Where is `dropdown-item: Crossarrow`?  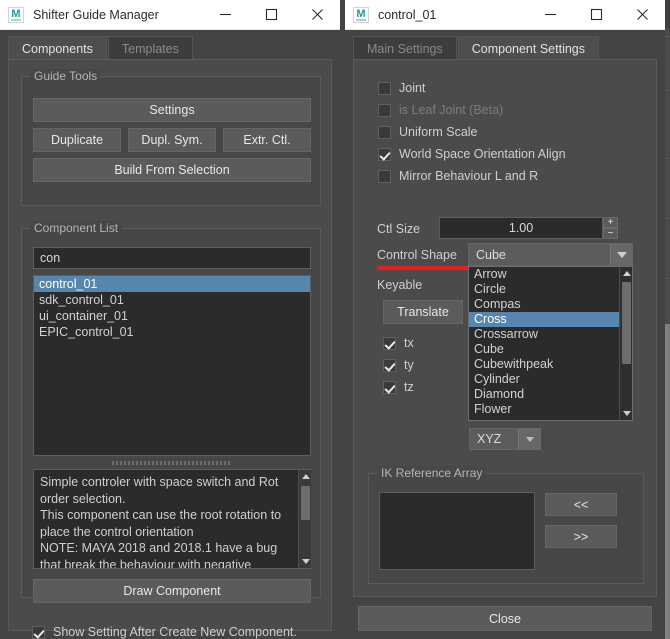
dropdown-item: Crossarrow is located at coordinates (550, 334).